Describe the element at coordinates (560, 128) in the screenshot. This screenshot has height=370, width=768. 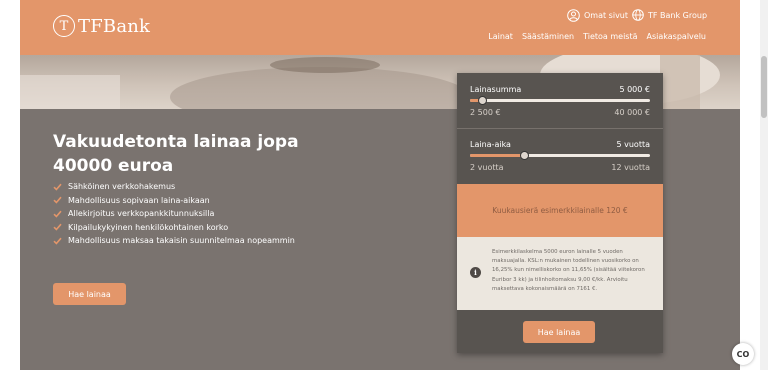
I see `divider` at that location.